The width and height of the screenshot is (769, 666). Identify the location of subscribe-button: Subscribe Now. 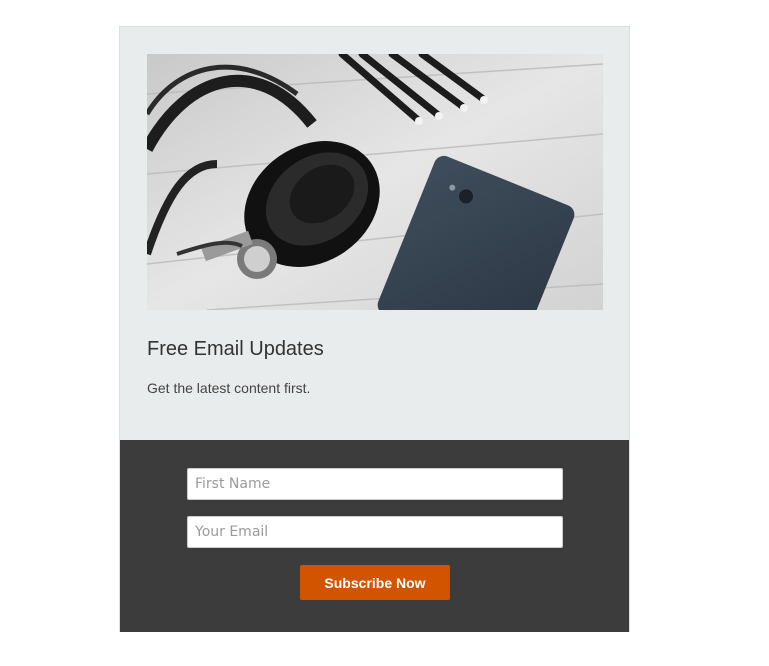
(375, 582).